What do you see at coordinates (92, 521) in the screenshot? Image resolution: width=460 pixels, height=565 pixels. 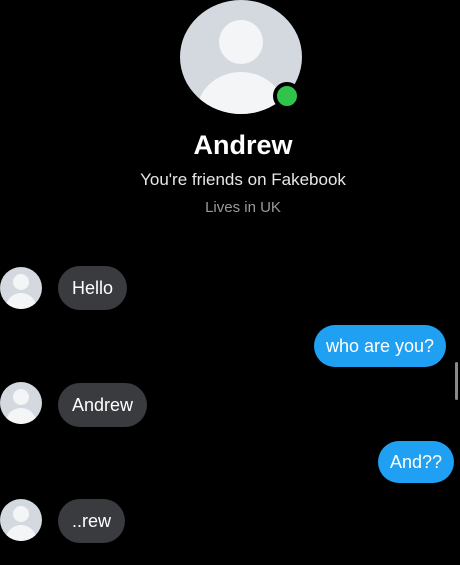 I see `message-bubble-incoming: ..rew` at bounding box center [92, 521].